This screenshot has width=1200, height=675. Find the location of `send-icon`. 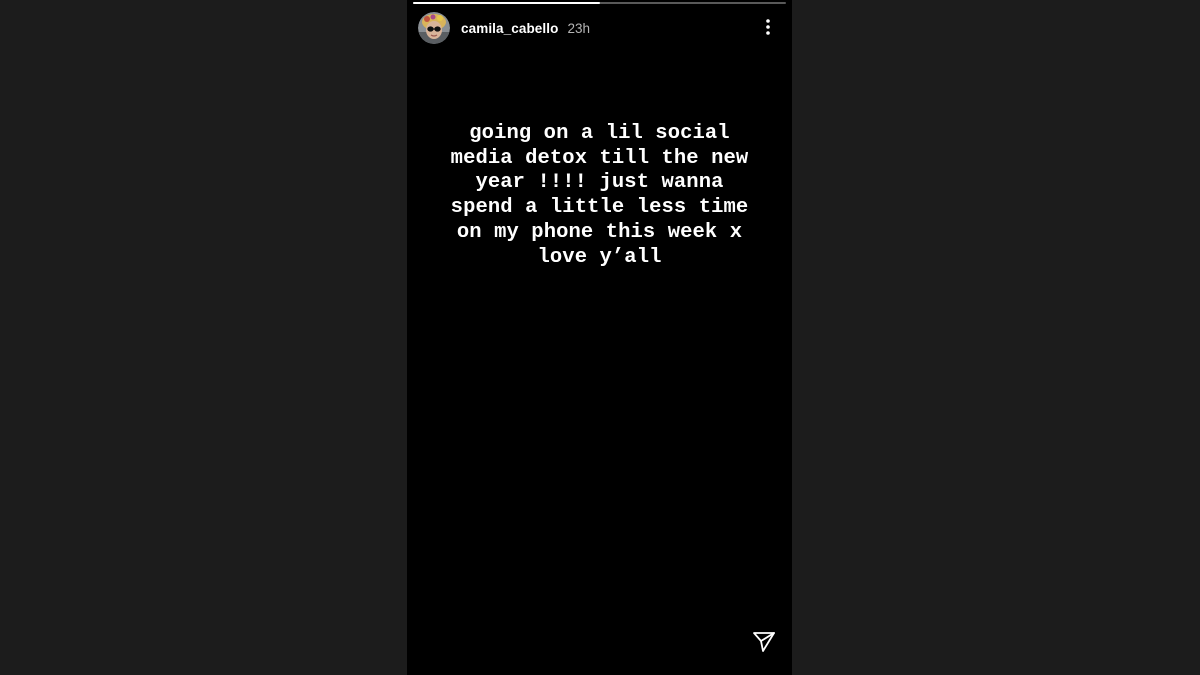

send-icon is located at coordinates (764, 642).